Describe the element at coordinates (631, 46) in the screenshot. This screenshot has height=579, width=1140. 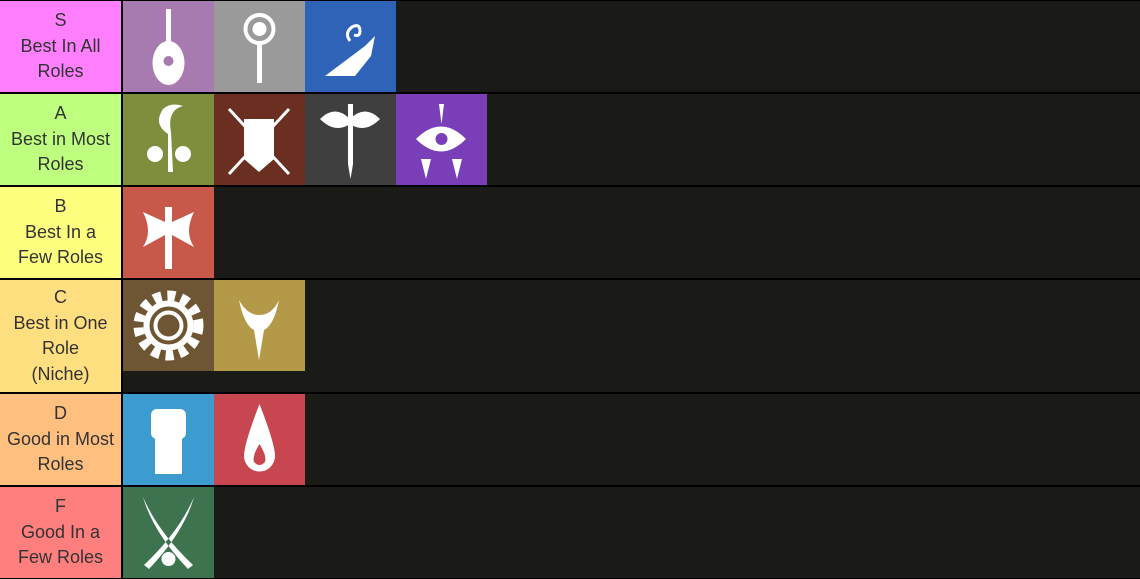
I see `tier-items-s` at that location.